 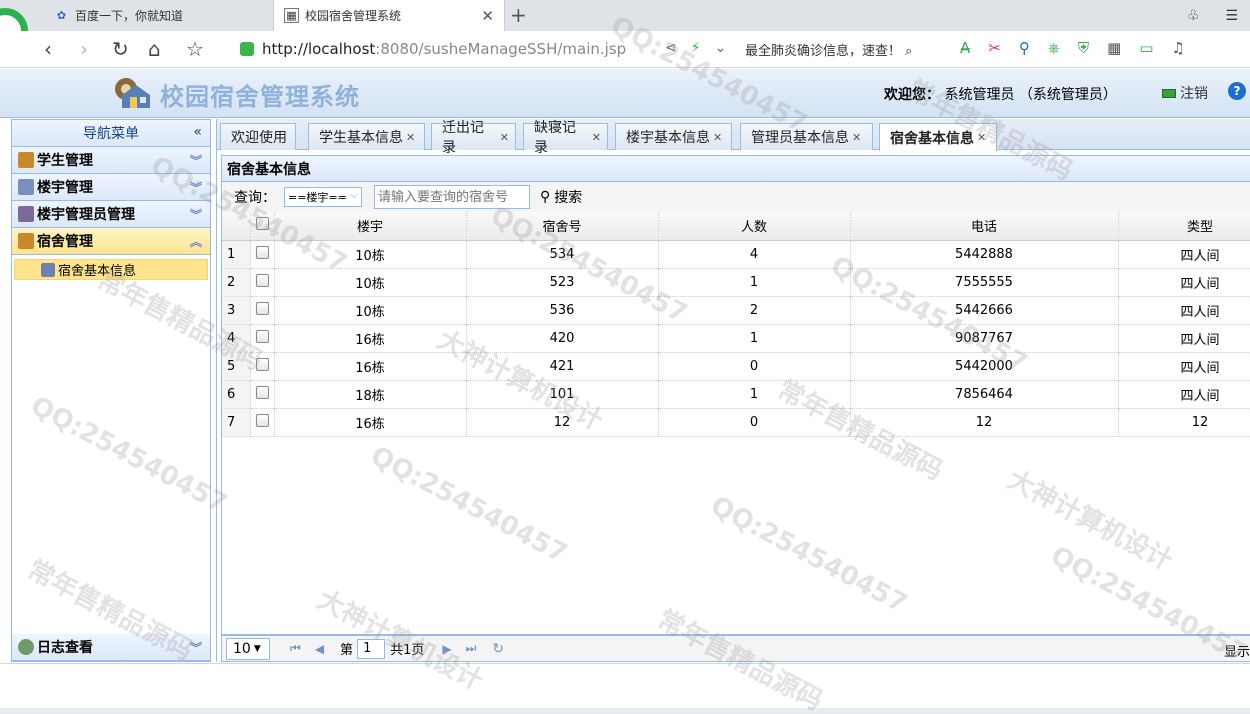 I want to click on chevron-down-icon: ︾, so click(x=195, y=161).